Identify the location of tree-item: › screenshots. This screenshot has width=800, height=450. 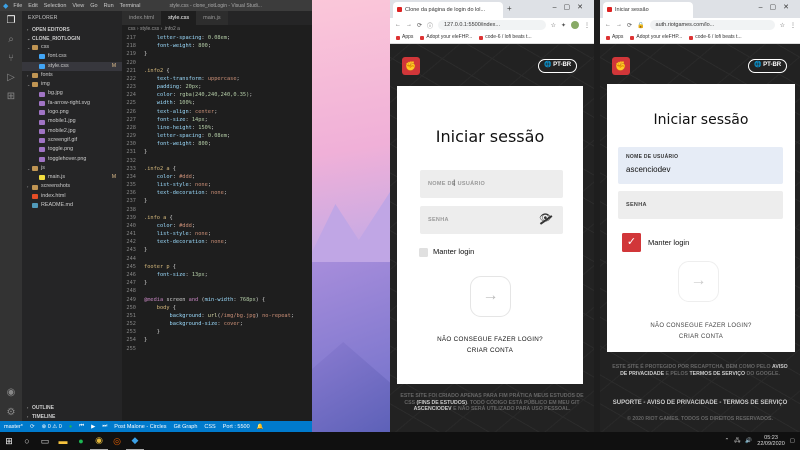
(72, 186).